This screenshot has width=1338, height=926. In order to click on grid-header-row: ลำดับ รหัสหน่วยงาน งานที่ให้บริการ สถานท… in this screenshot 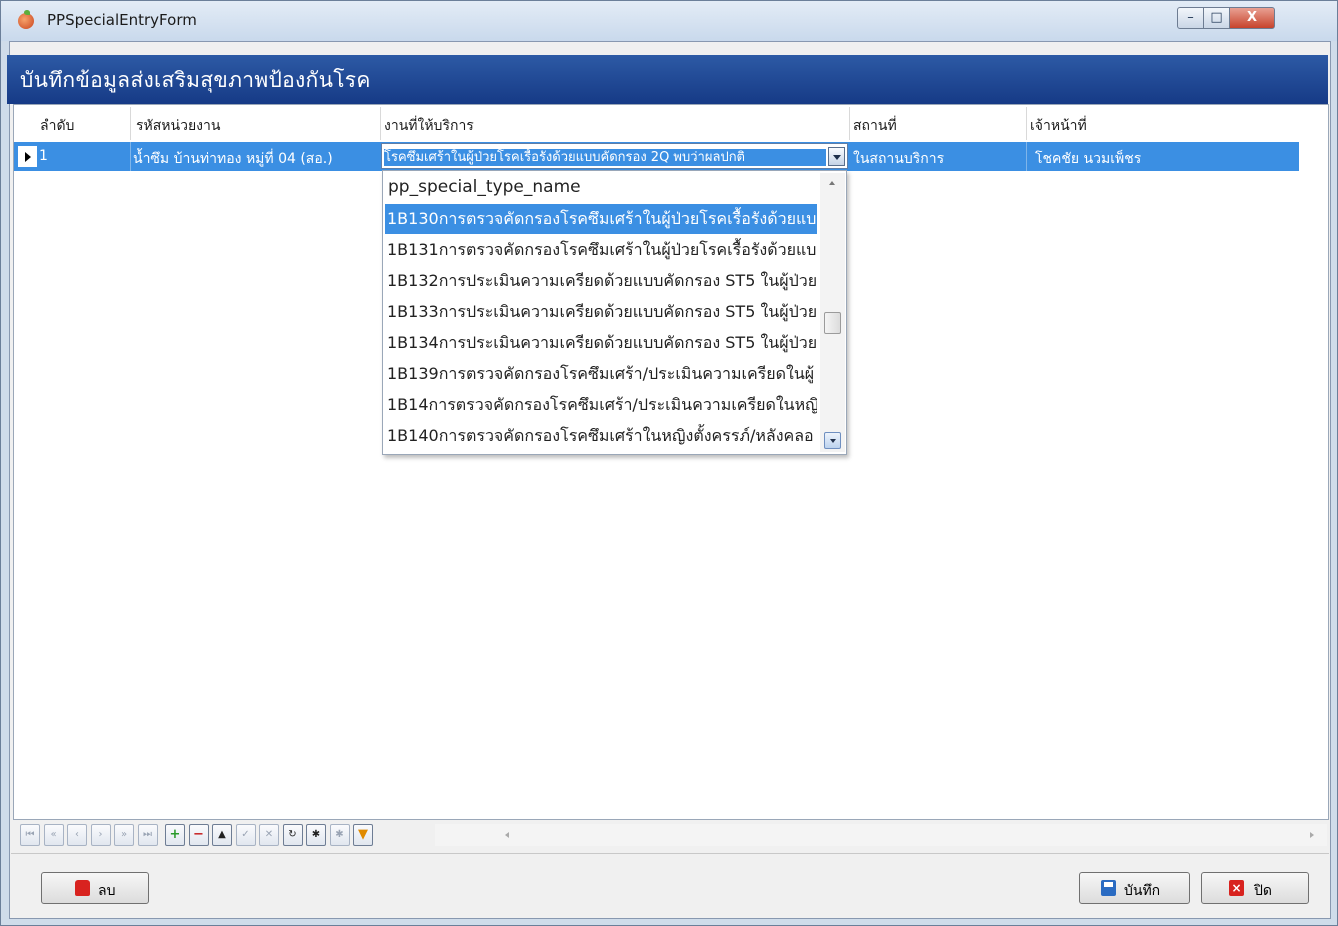, I will do `click(671, 123)`.